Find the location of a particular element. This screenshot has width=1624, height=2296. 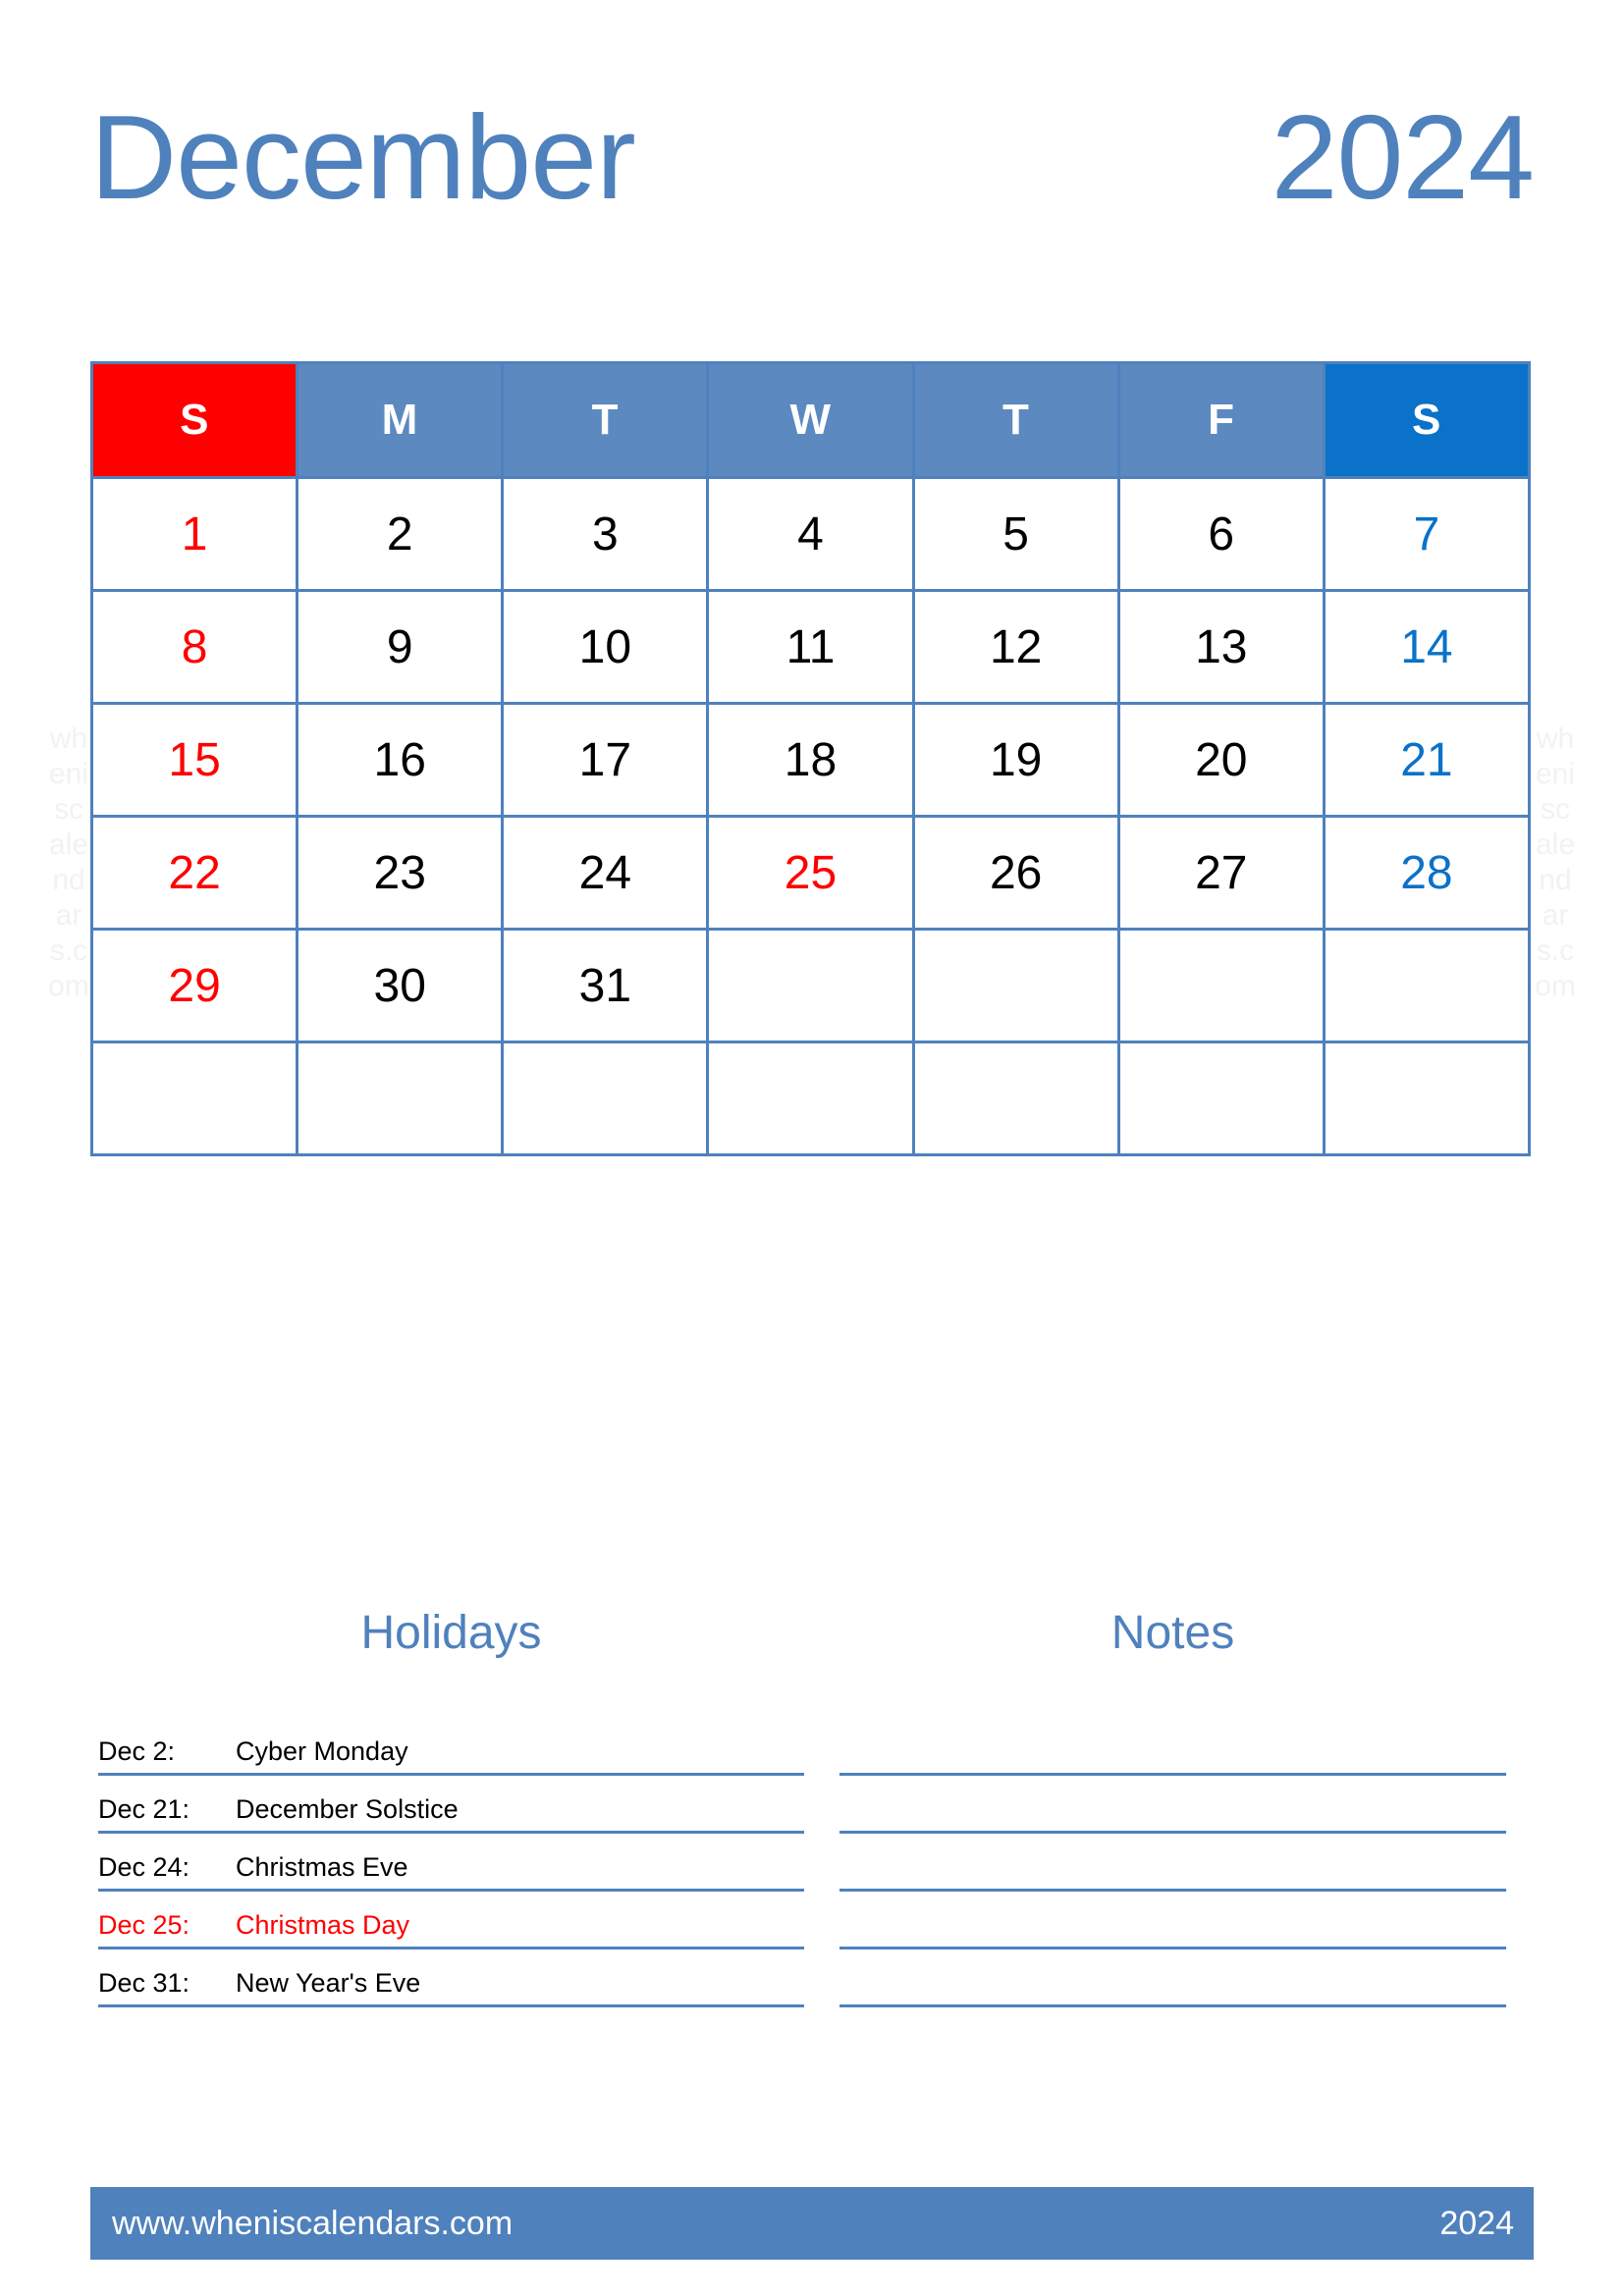

holiday-row: Dec 21: December Solstice is located at coordinates (451, 1805).